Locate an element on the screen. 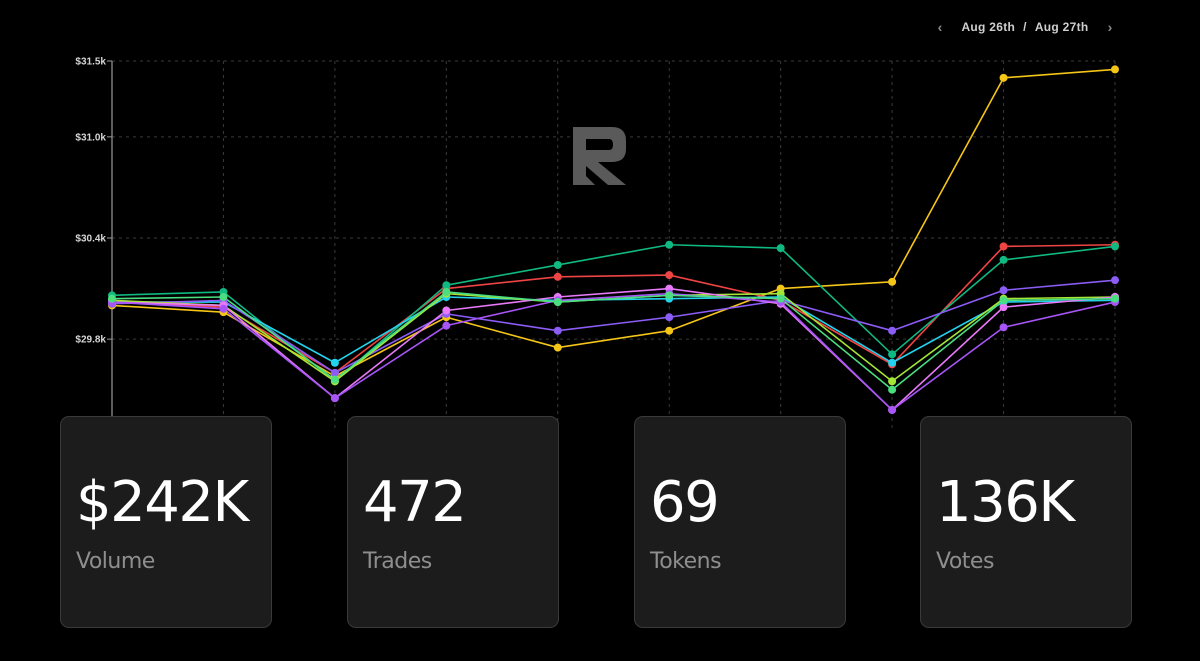 Image resolution: width=1200 pixels, height=661 pixels. stat-label: Tokens is located at coordinates (686, 561).